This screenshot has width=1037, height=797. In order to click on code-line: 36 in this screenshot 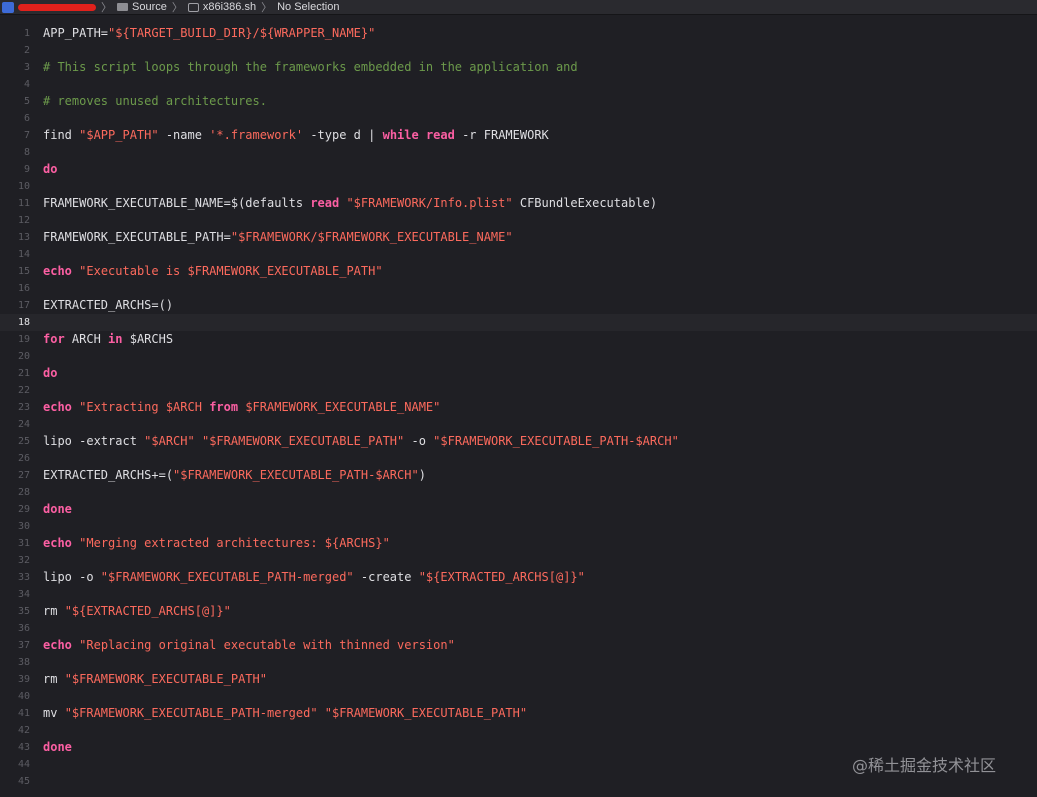, I will do `click(518, 628)`.